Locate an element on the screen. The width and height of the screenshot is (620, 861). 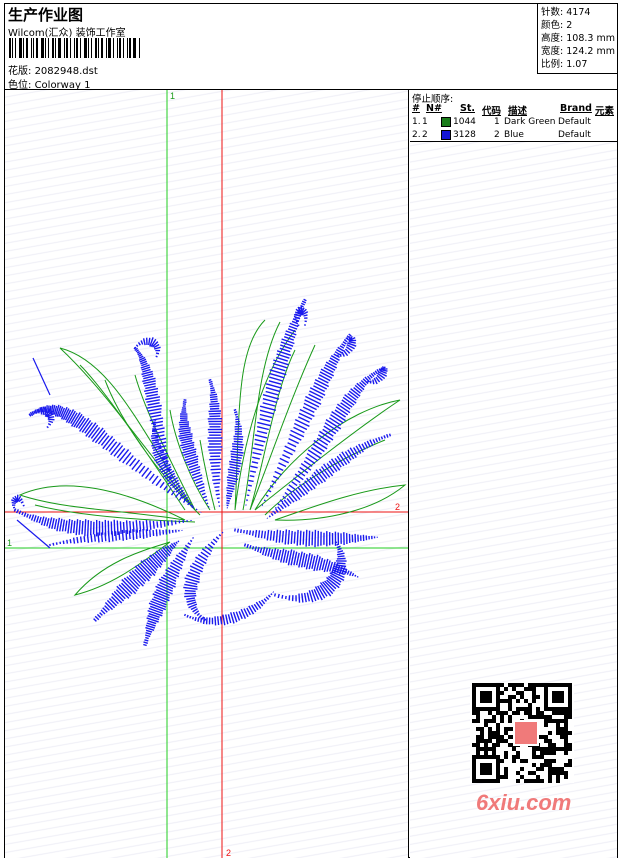
row-description: Blue is located at coordinates (514, 135).